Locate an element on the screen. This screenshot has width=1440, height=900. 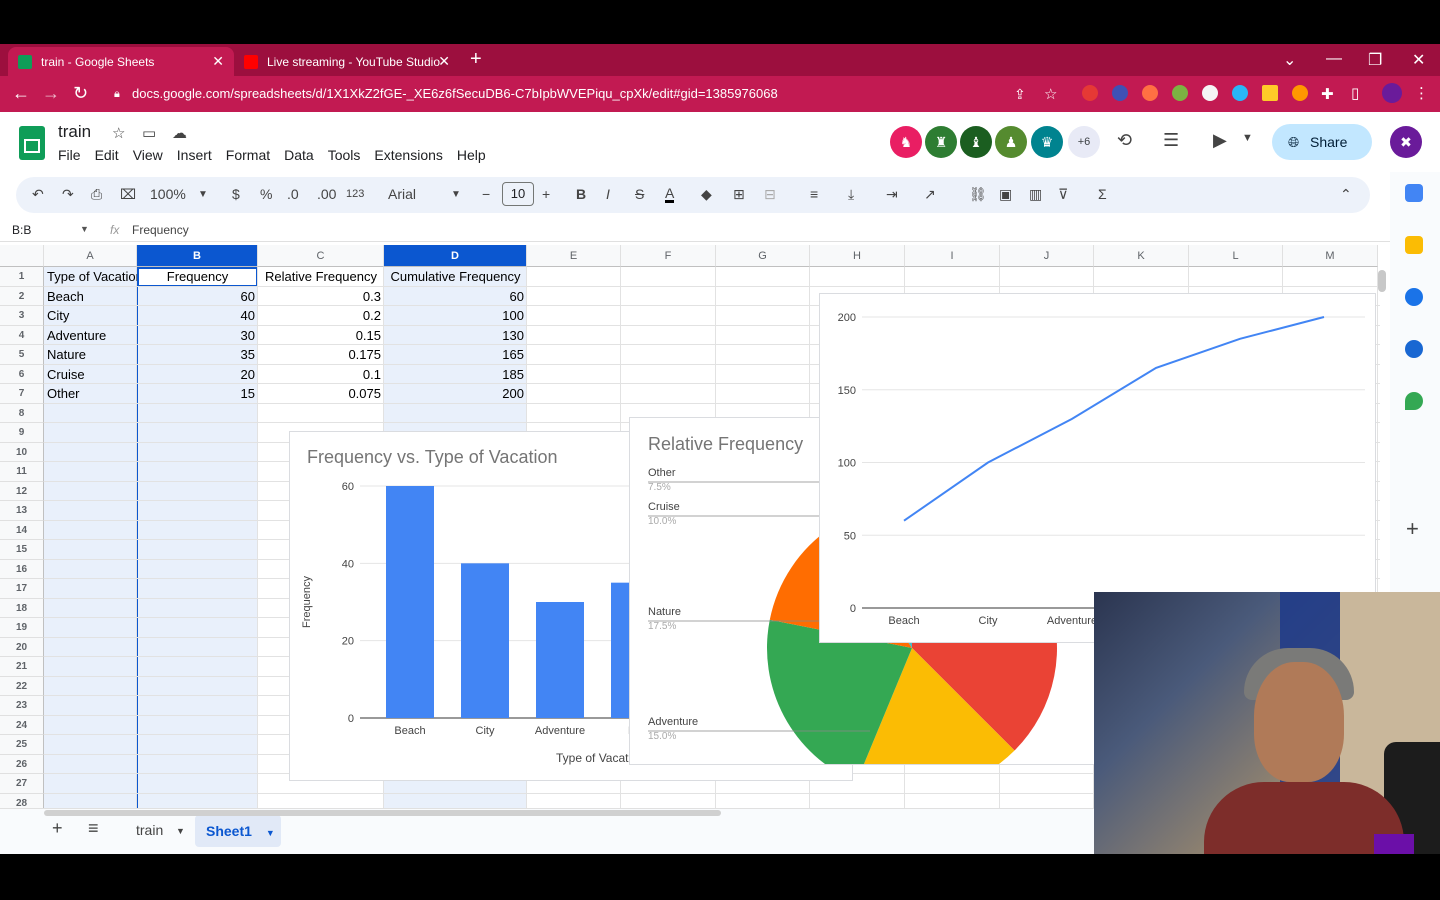
menu-tools: Tools is located at coordinates (344, 155).